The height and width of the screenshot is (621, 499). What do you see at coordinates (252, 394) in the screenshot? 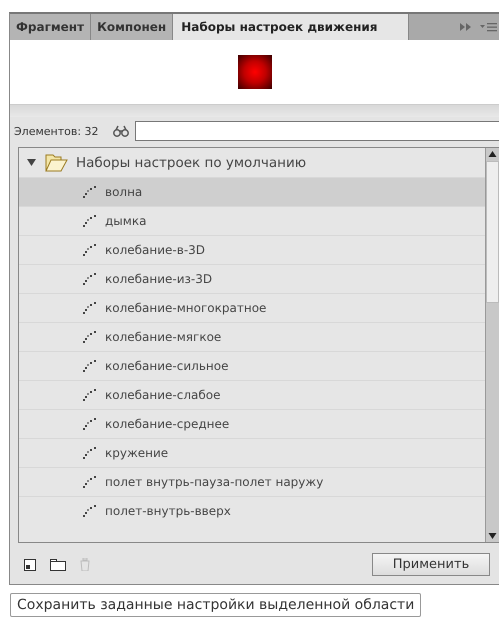
I see `preset-item: колебание-слабое` at bounding box center [252, 394].